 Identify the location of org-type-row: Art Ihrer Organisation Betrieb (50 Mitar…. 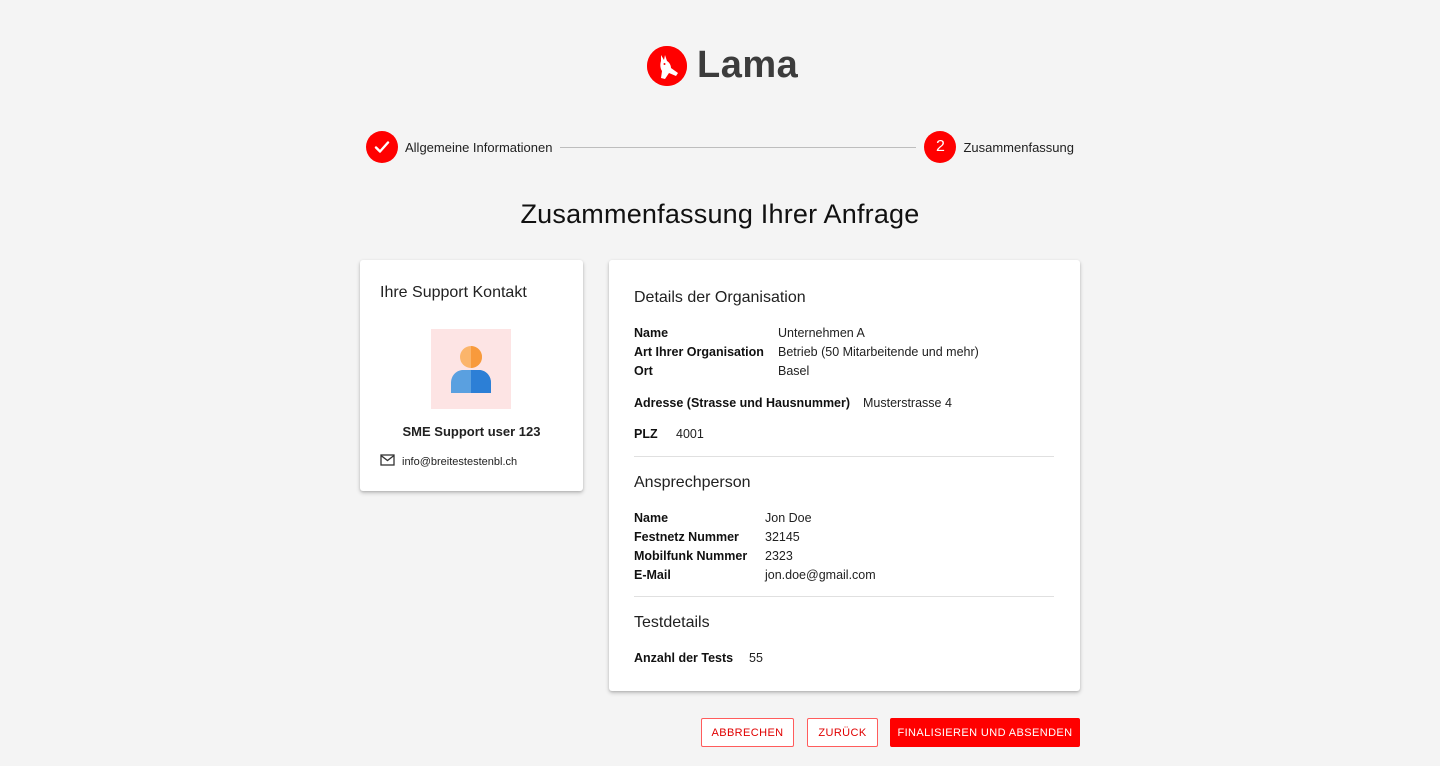
(806, 351).